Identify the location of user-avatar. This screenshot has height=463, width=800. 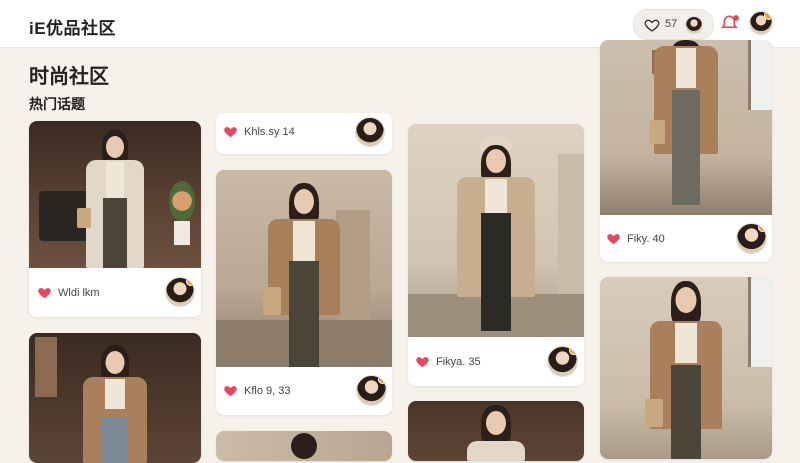
(761, 23).